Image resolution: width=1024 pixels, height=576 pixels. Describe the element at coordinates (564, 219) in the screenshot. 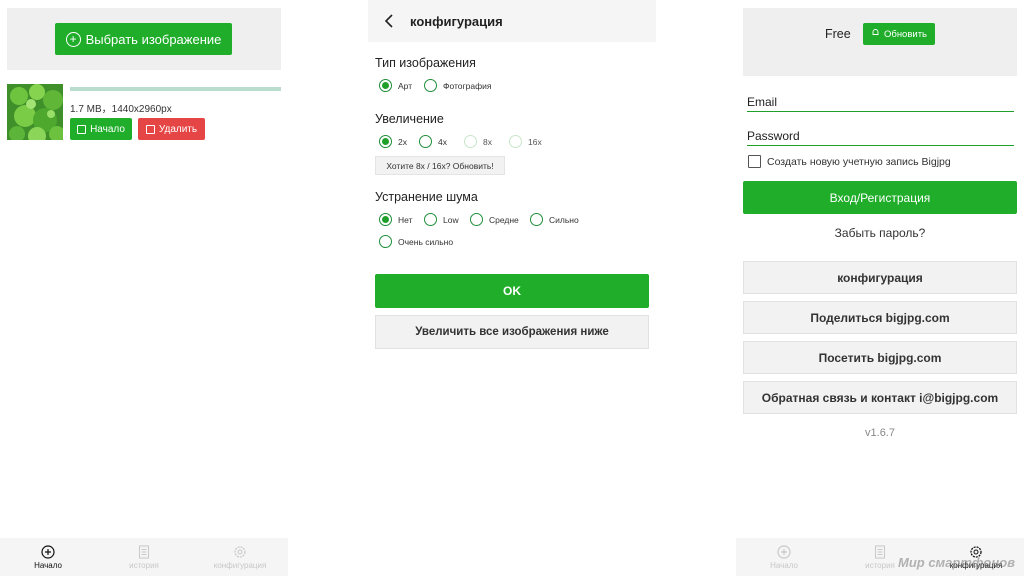

I see `radio-label: Сильно` at that location.